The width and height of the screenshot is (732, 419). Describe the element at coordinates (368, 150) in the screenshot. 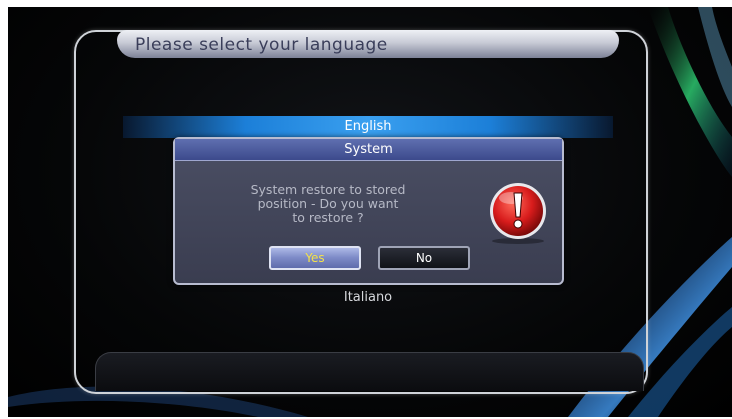

I see `dialog-title: System` at that location.